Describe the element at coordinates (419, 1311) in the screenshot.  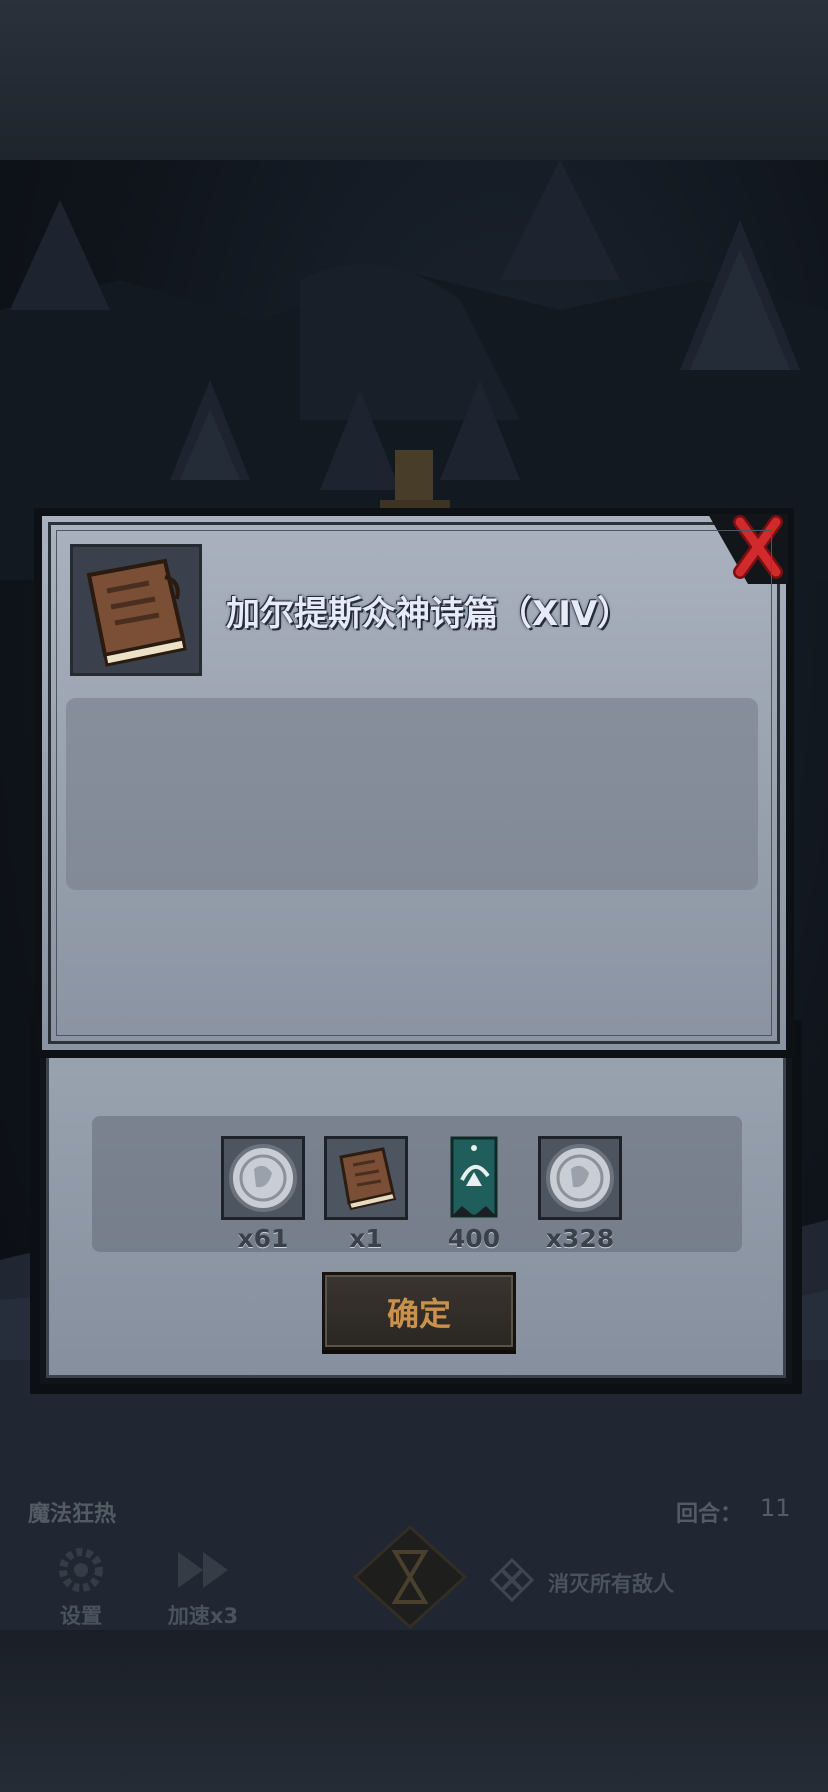
I see `confirm-button: 确定` at that location.